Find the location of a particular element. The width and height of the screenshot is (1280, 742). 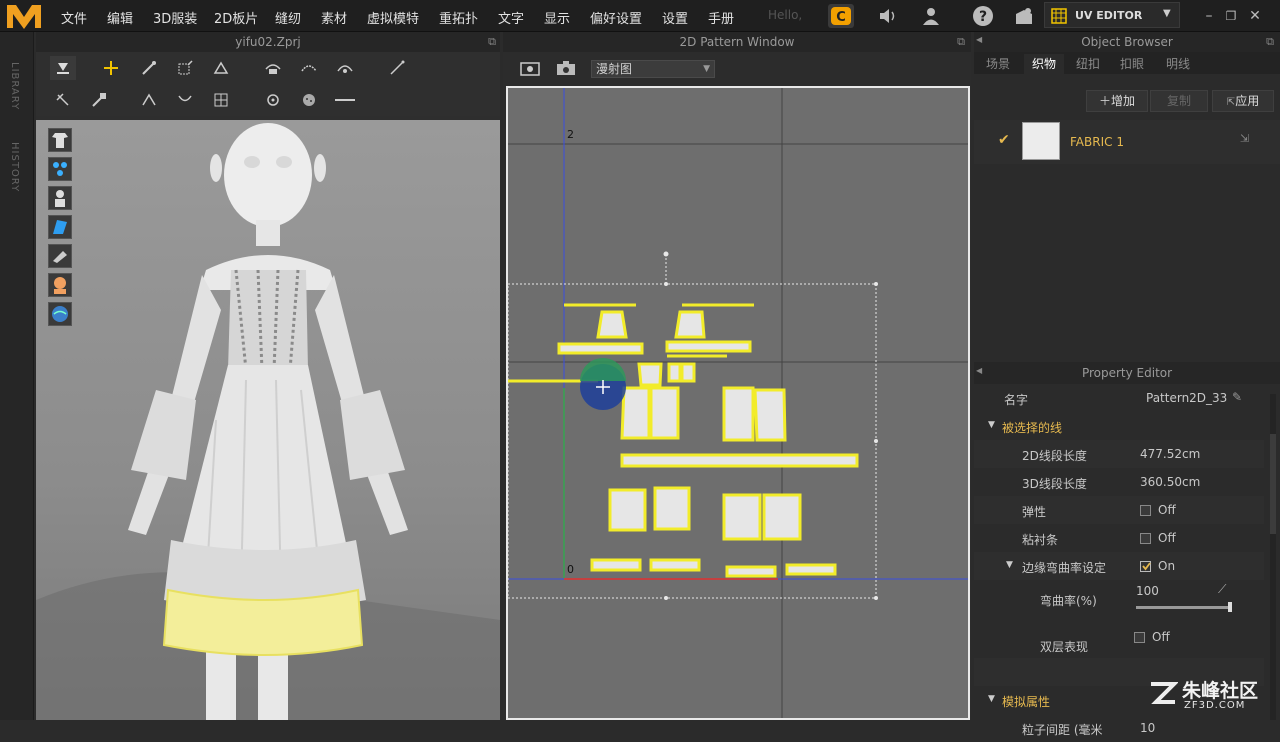

view-mode-select: 漫射图 ▼ is located at coordinates (653, 69).